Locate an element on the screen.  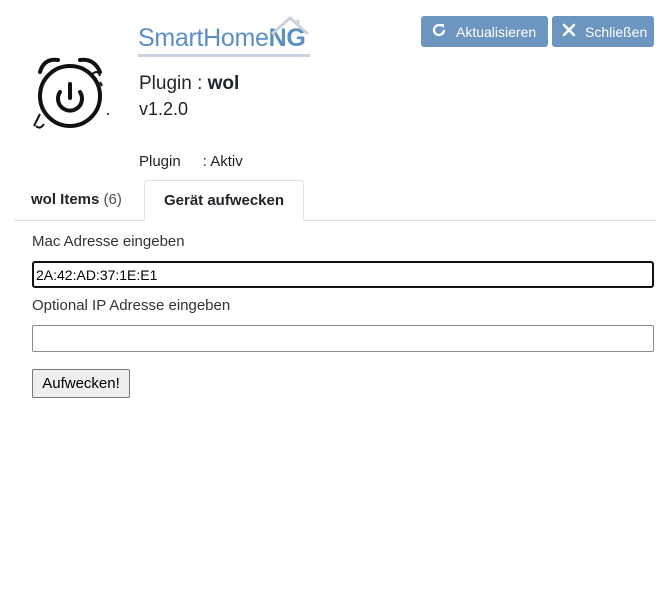
house-roof-icon is located at coordinates (290, 25).